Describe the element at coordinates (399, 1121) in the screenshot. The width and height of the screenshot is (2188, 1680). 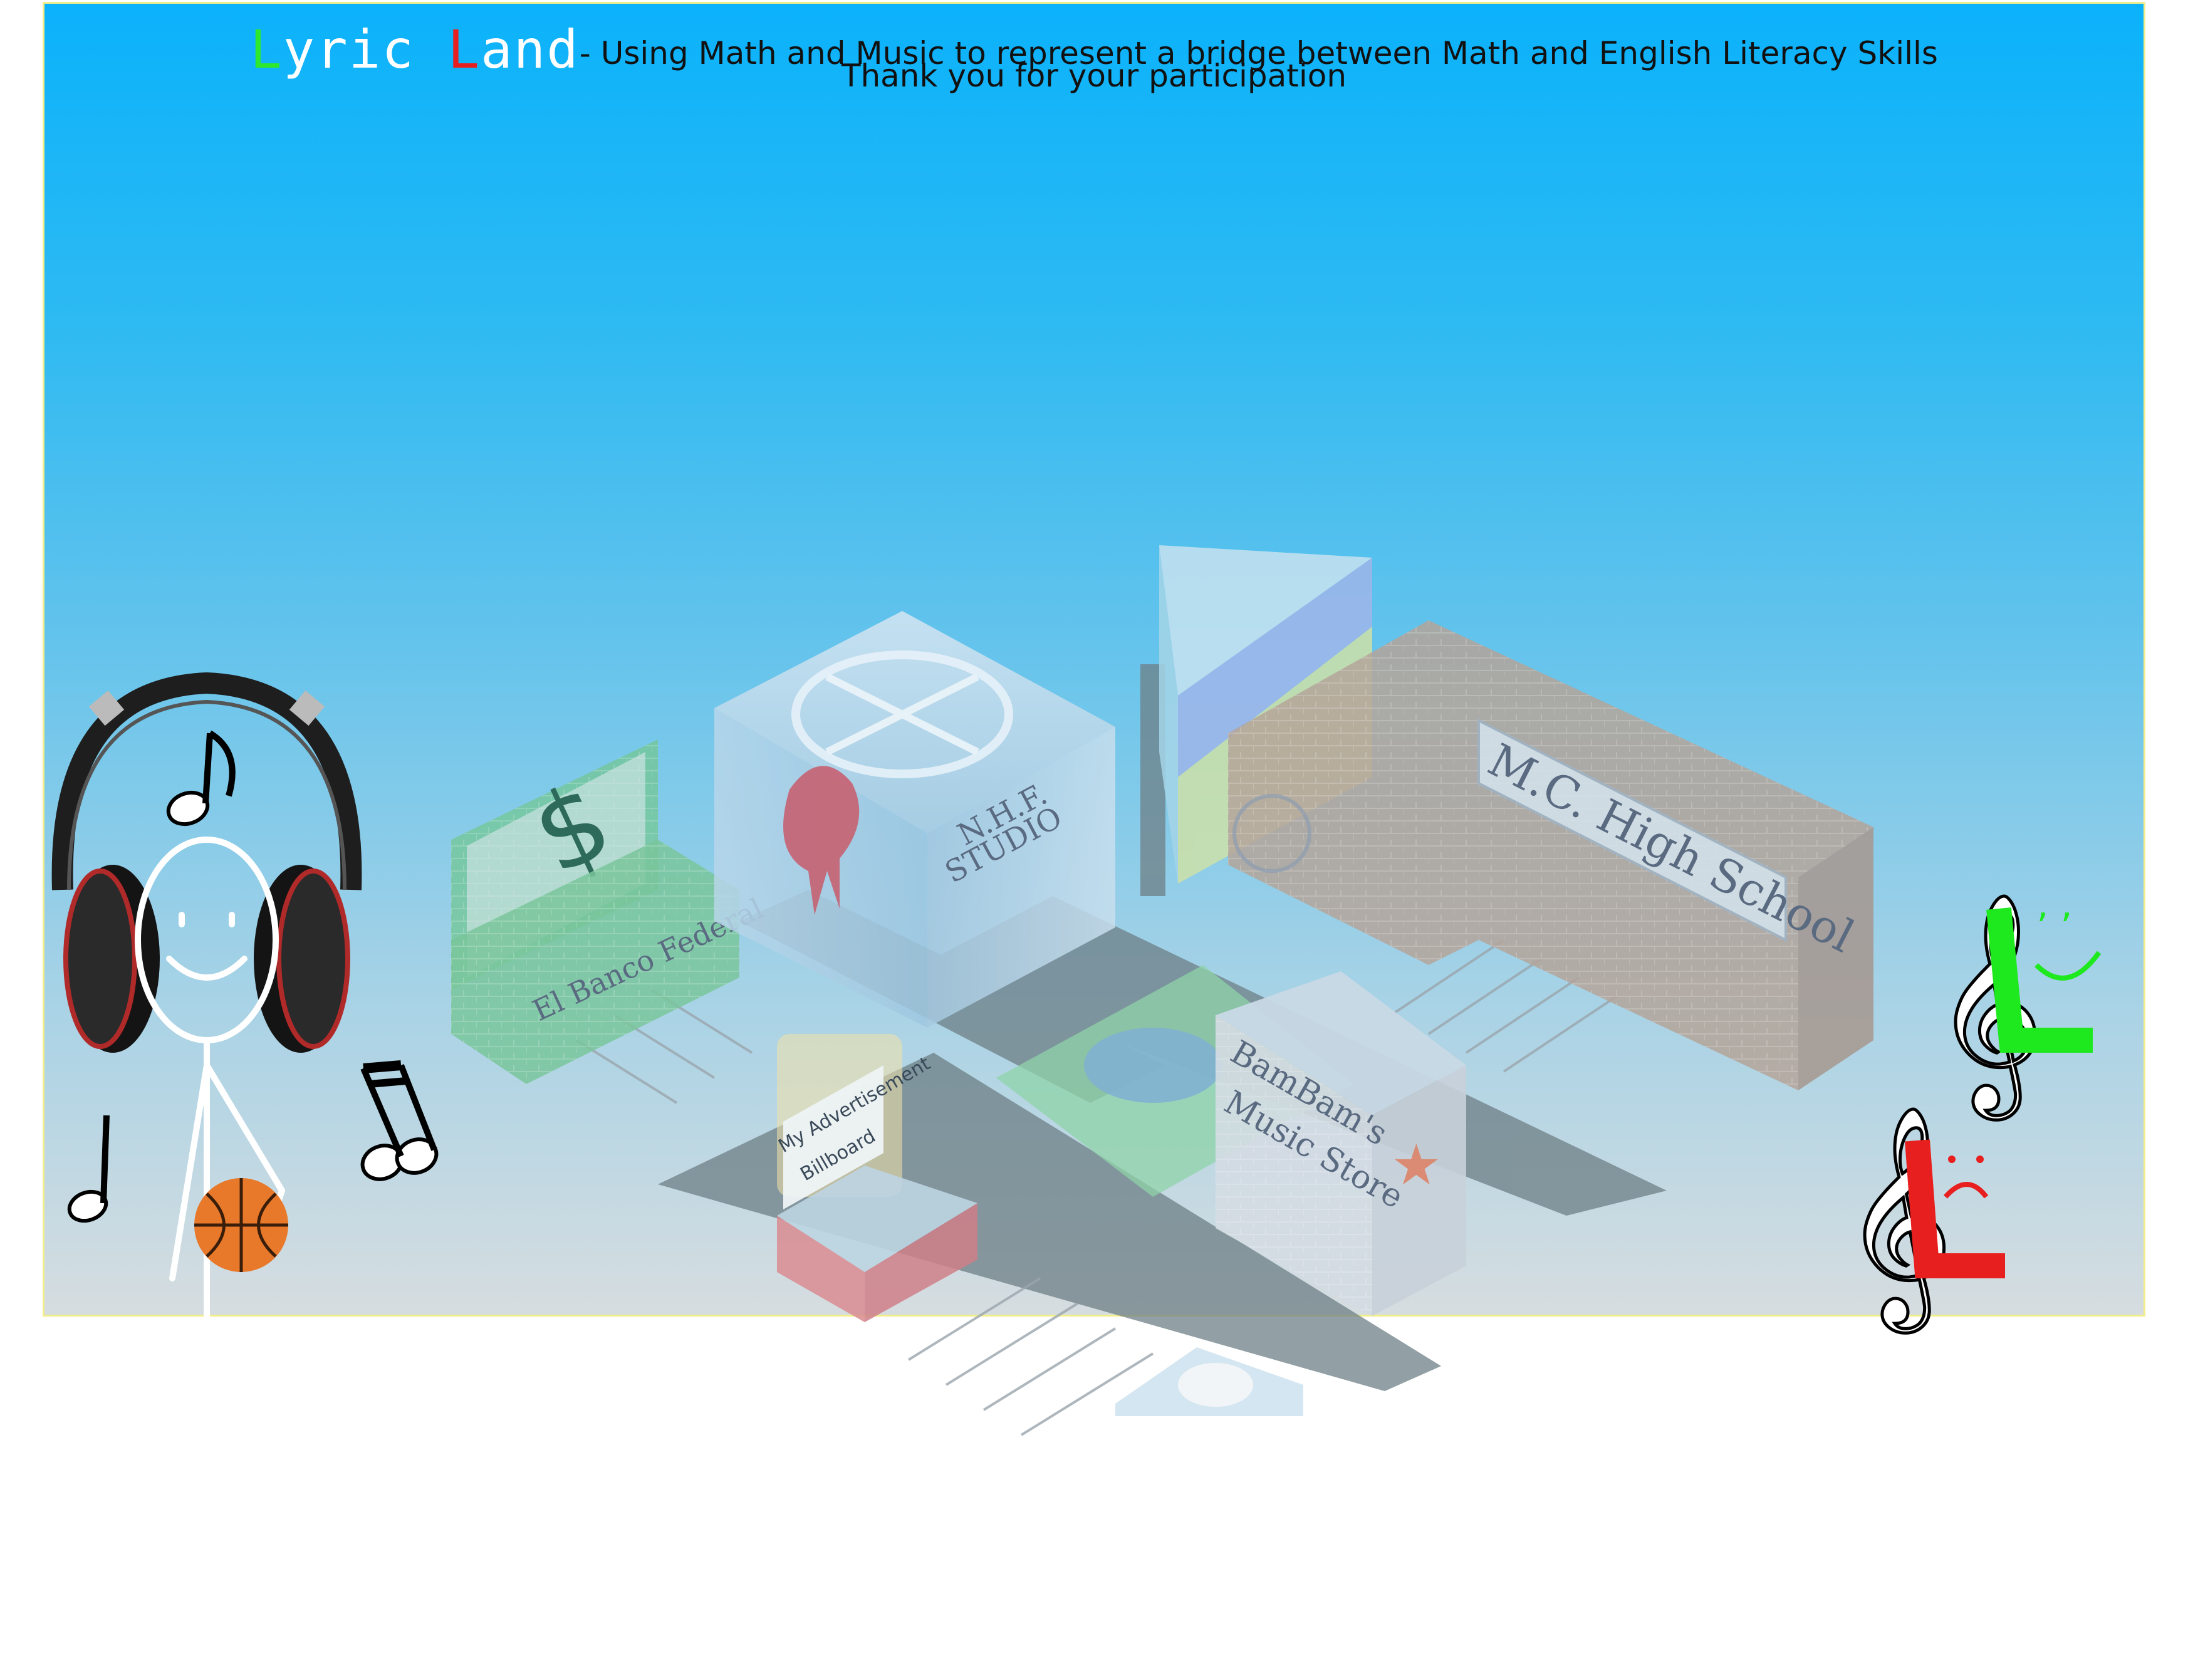
I see `eighth-notes-icon` at that location.